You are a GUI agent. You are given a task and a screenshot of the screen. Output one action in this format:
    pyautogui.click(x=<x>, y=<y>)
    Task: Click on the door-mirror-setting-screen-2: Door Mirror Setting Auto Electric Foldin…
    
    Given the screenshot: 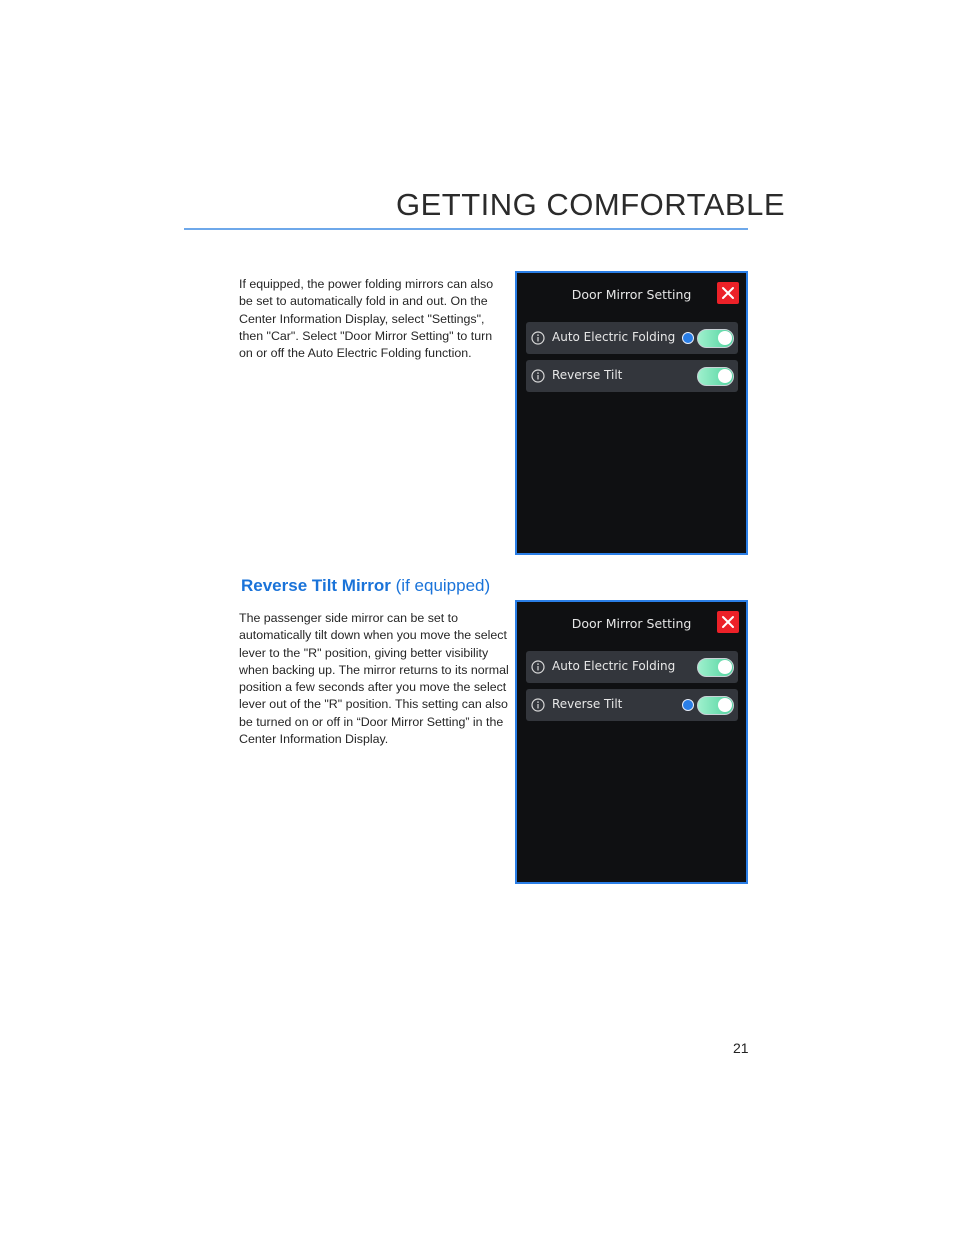 What is the action you would take?
    pyautogui.click(x=631, y=742)
    